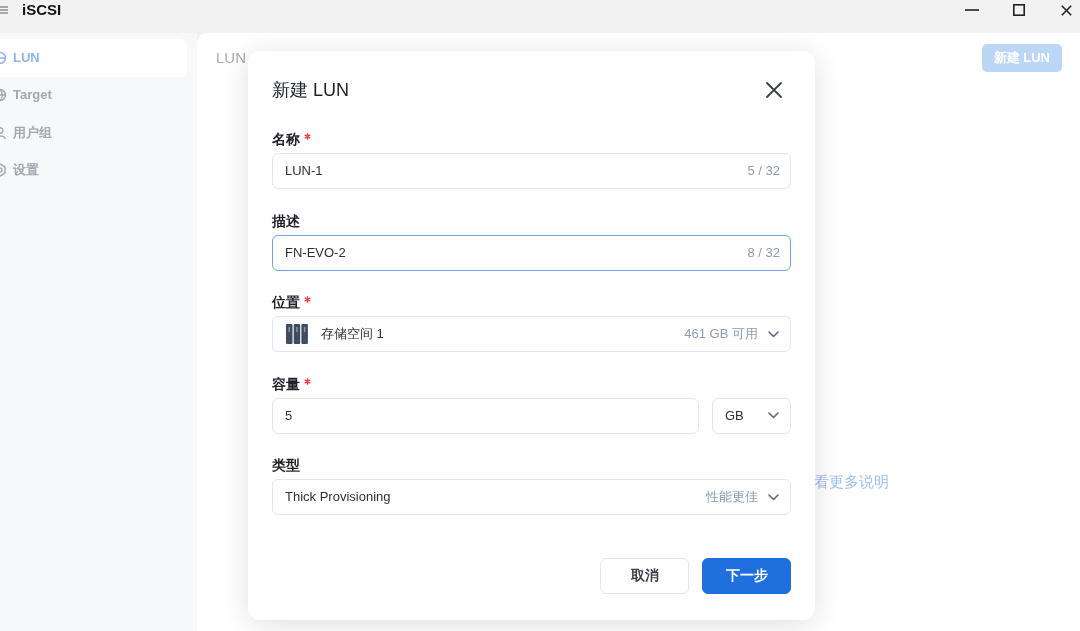 This screenshot has height=631, width=1080. Describe the element at coordinates (286, 302) in the screenshot. I see `field-label: 位置` at that location.